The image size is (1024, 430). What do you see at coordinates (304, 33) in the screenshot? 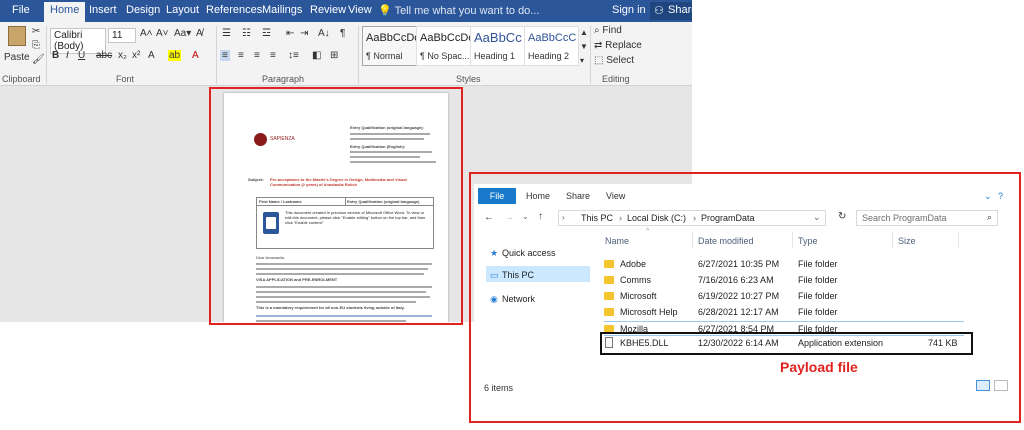
I see `increase-indent-icon: ⇥` at bounding box center [304, 33].